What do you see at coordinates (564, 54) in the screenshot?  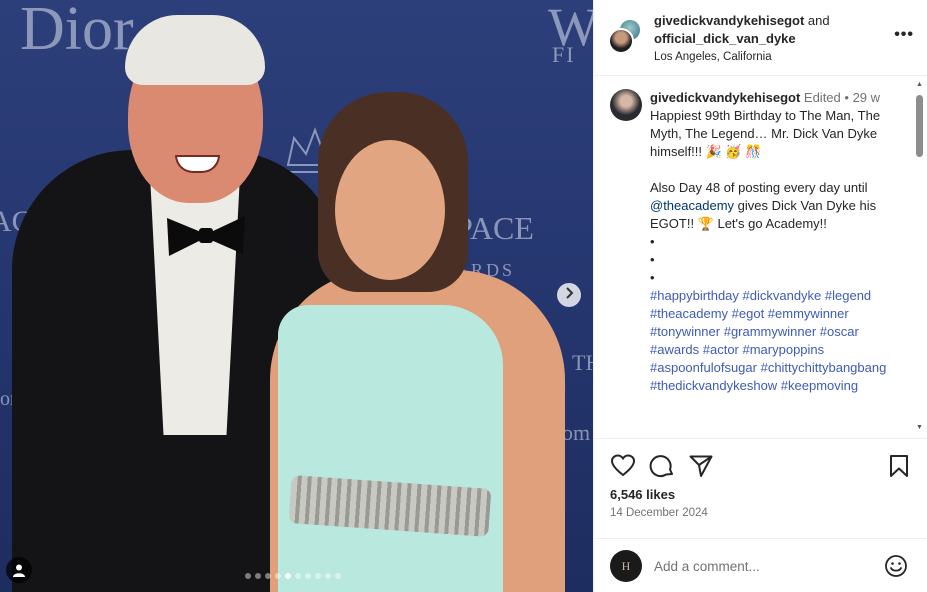 I see `backdrop-text-fi: FI` at bounding box center [564, 54].